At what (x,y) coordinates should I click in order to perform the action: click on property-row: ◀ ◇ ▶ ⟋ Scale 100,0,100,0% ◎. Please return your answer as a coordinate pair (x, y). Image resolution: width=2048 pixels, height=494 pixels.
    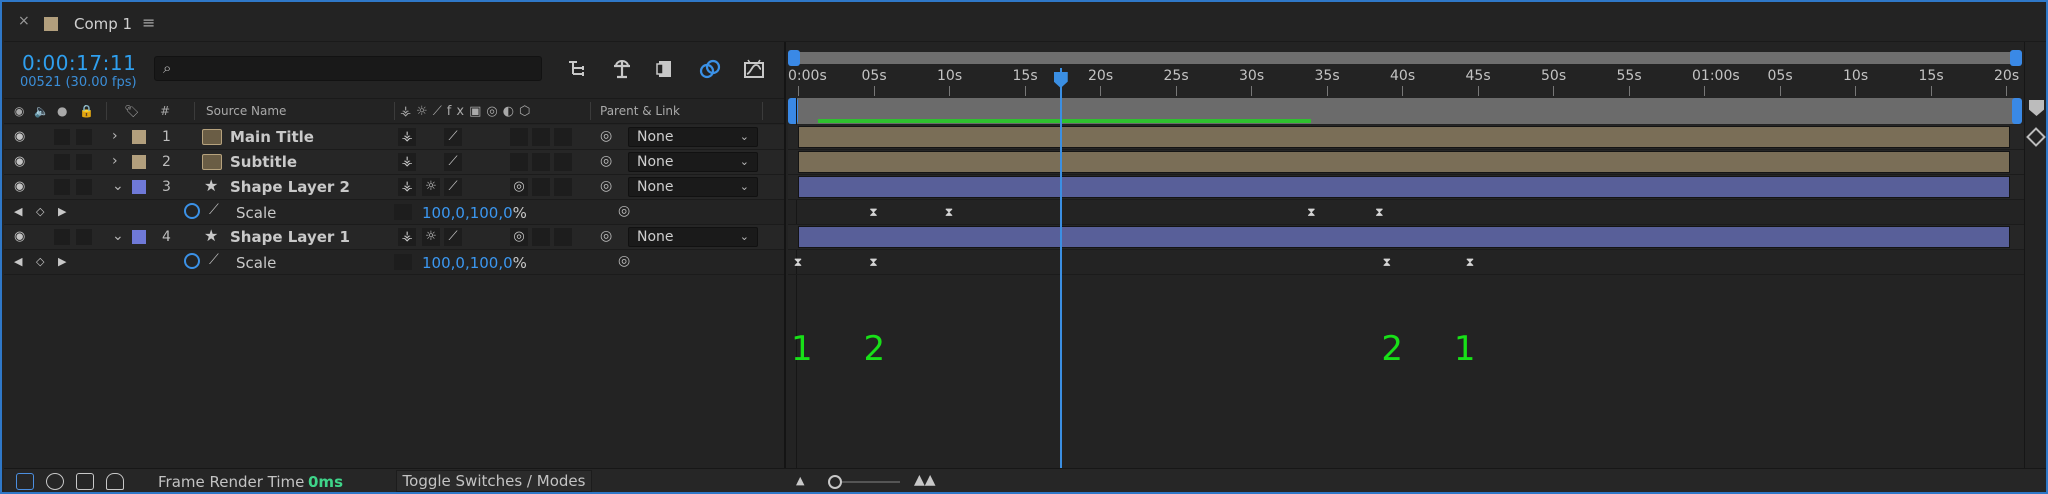
    Looking at the image, I should click on (394, 212).